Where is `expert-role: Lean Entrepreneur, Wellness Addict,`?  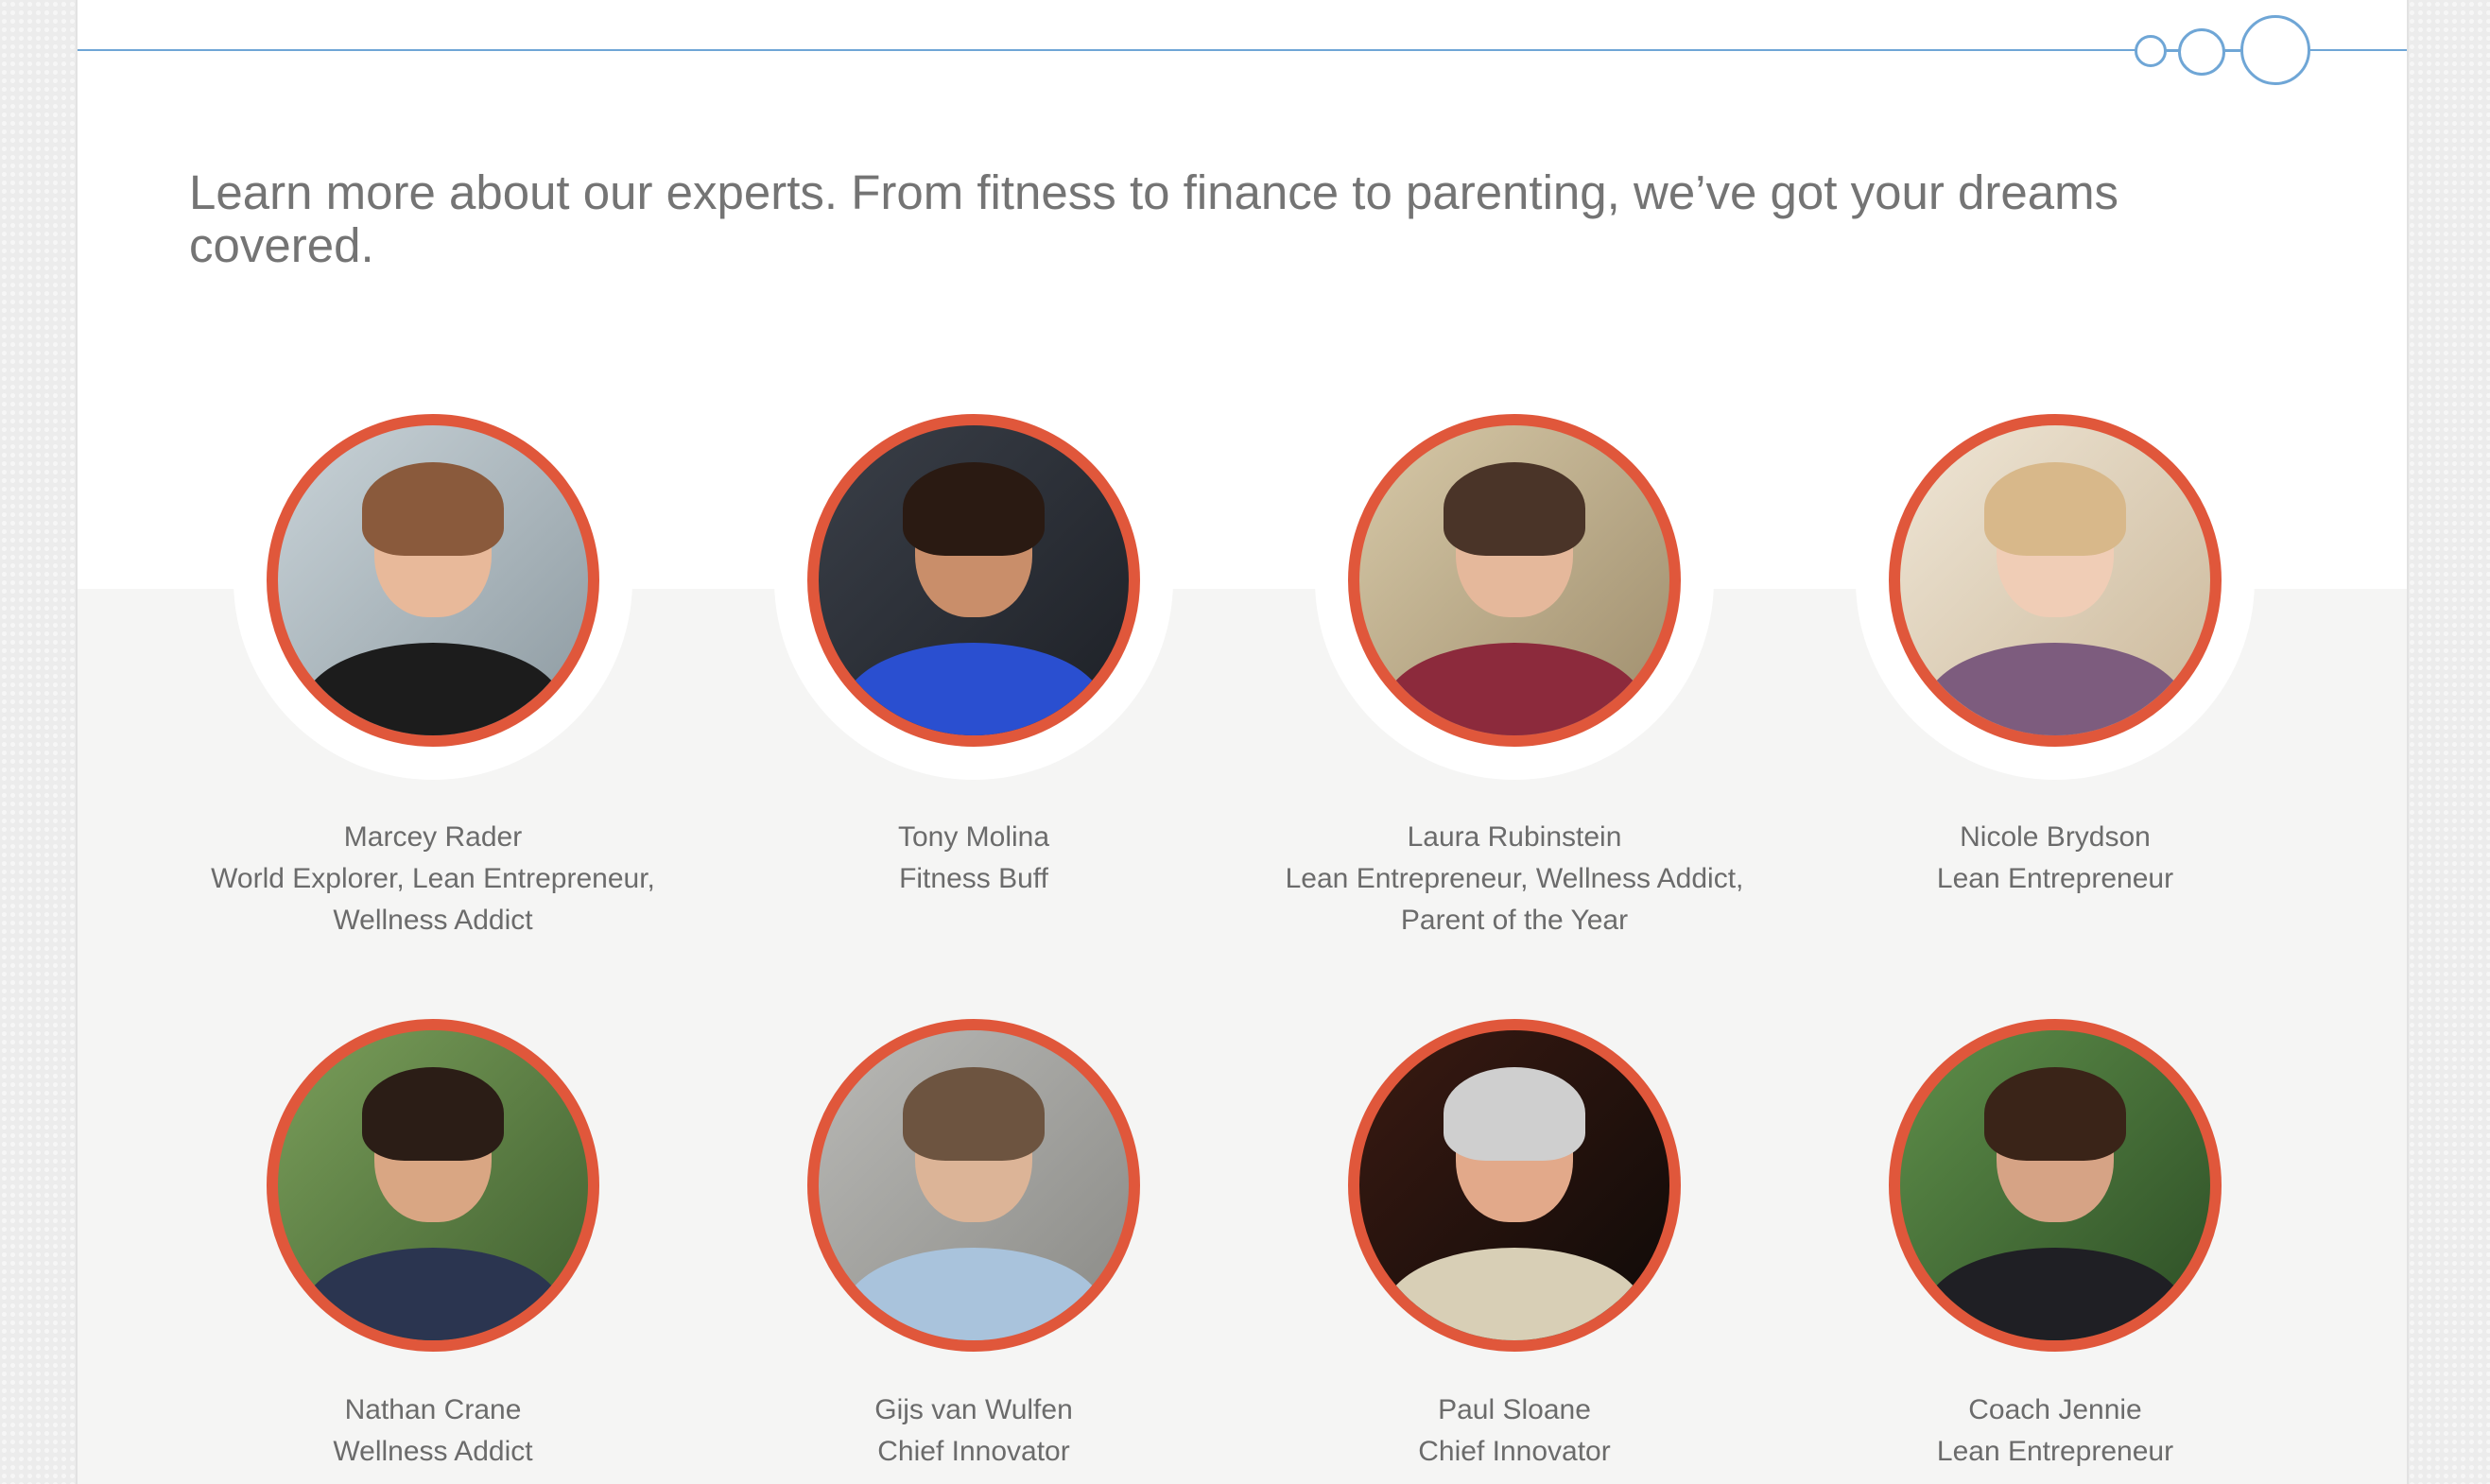 expert-role: Lean Entrepreneur, Wellness Addict, is located at coordinates (1514, 879).